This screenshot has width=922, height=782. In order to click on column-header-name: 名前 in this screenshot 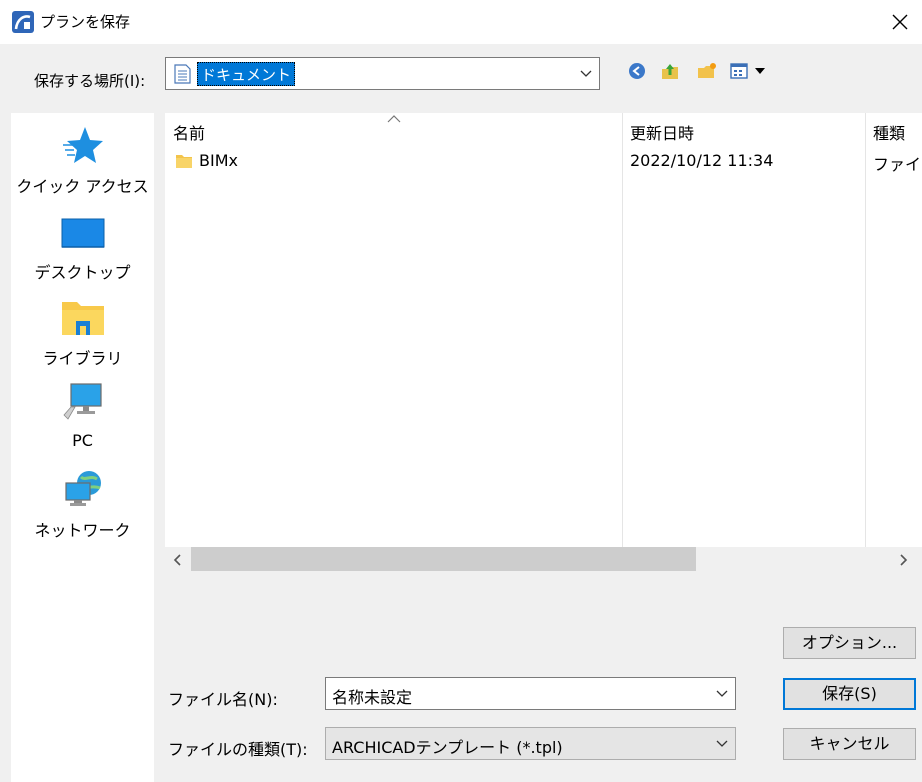, I will do `click(189, 132)`.